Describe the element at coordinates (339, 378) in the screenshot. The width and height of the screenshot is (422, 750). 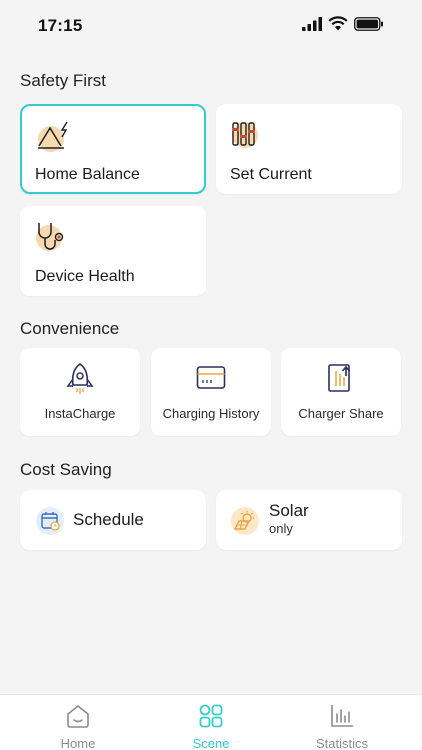
I see `share-icon` at that location.